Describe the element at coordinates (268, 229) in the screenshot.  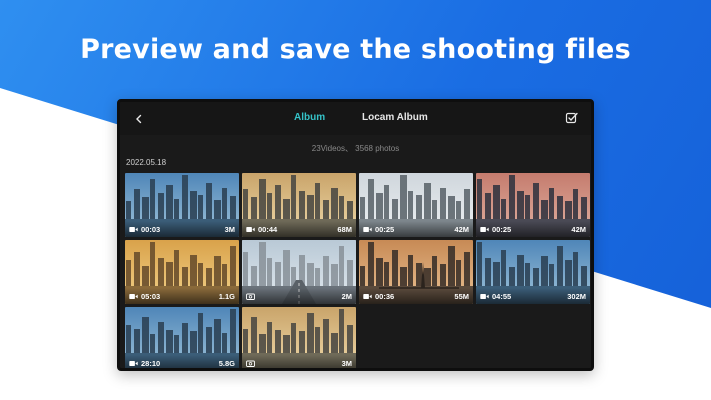
I see `media-duration: 00:44` at that location.